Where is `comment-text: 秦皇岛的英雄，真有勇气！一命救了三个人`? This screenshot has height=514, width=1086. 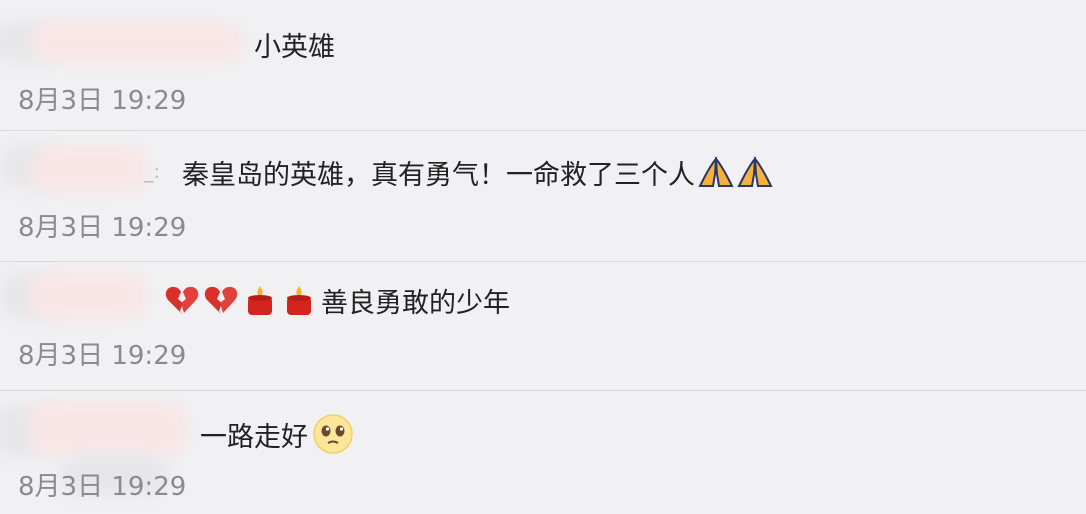 comment-text: 秦皇岛的英雄，真有勇气！一命救了三个人 is located at coordinates (477, 172).